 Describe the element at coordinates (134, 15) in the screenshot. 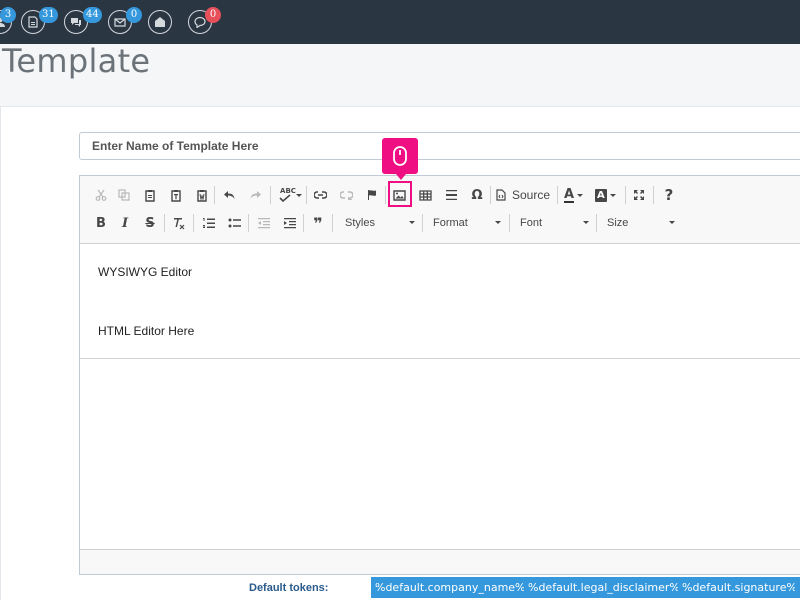

I see `inbox-count-badge: 0` at that location.